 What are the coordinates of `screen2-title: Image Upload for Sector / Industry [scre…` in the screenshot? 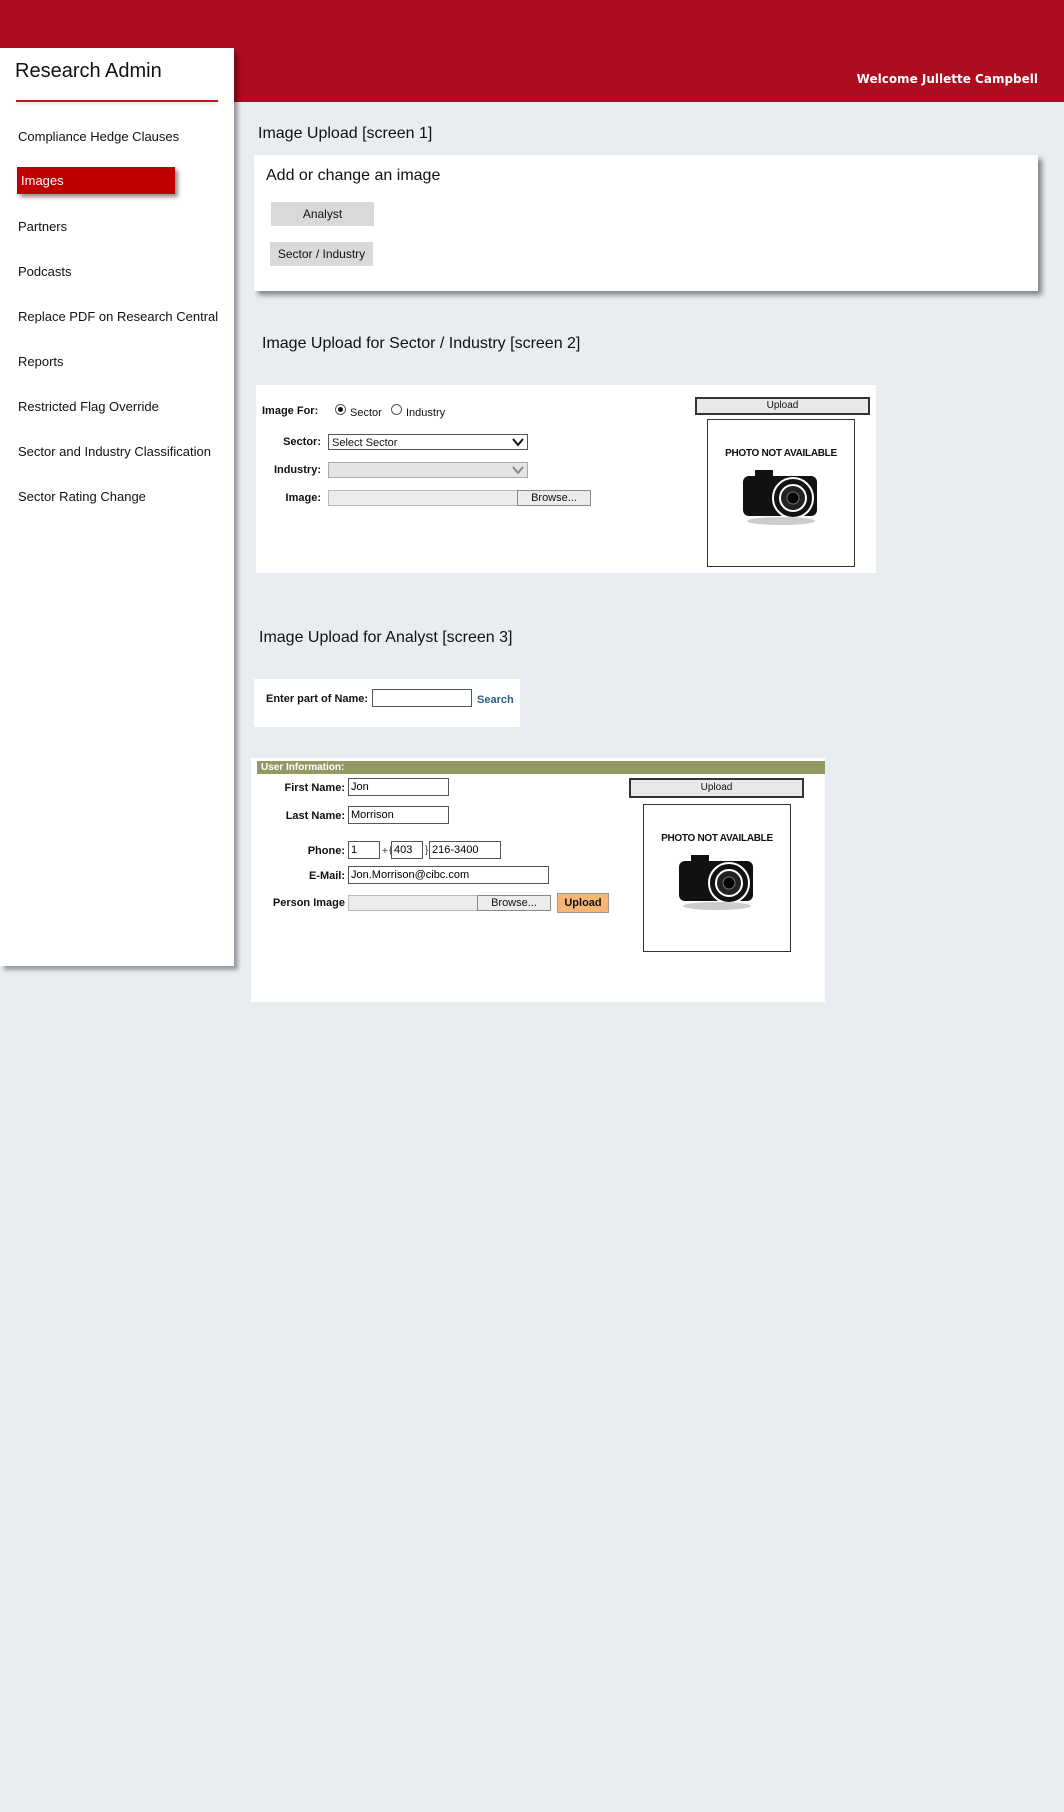 It's located at (421, 343).